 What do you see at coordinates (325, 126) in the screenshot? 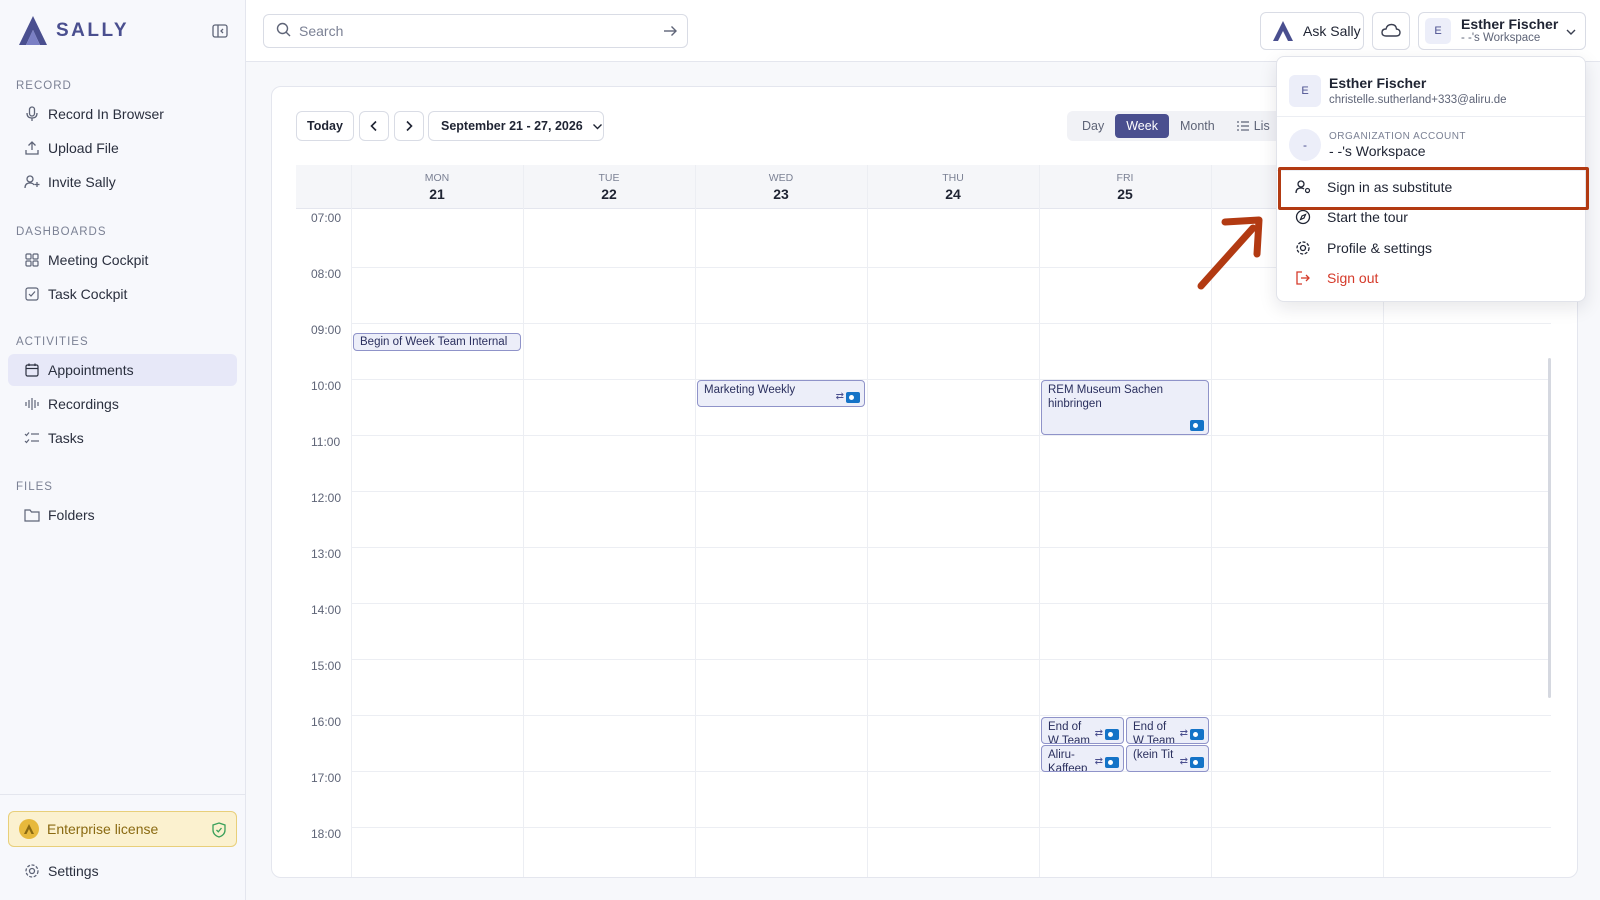
I see `today-button: Today` at bounding box center [325, 126].